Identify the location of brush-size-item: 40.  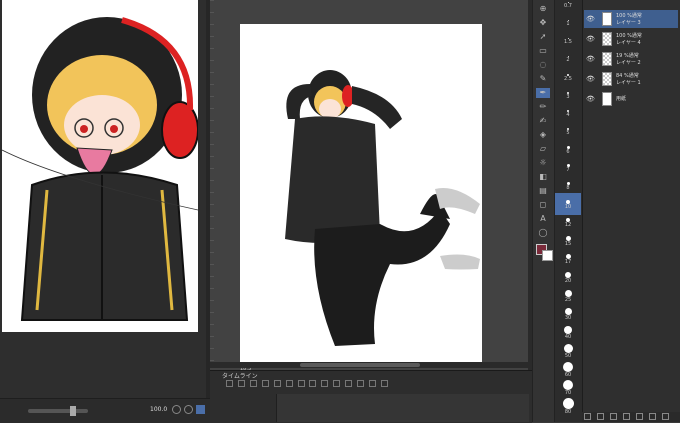
(568, 333).